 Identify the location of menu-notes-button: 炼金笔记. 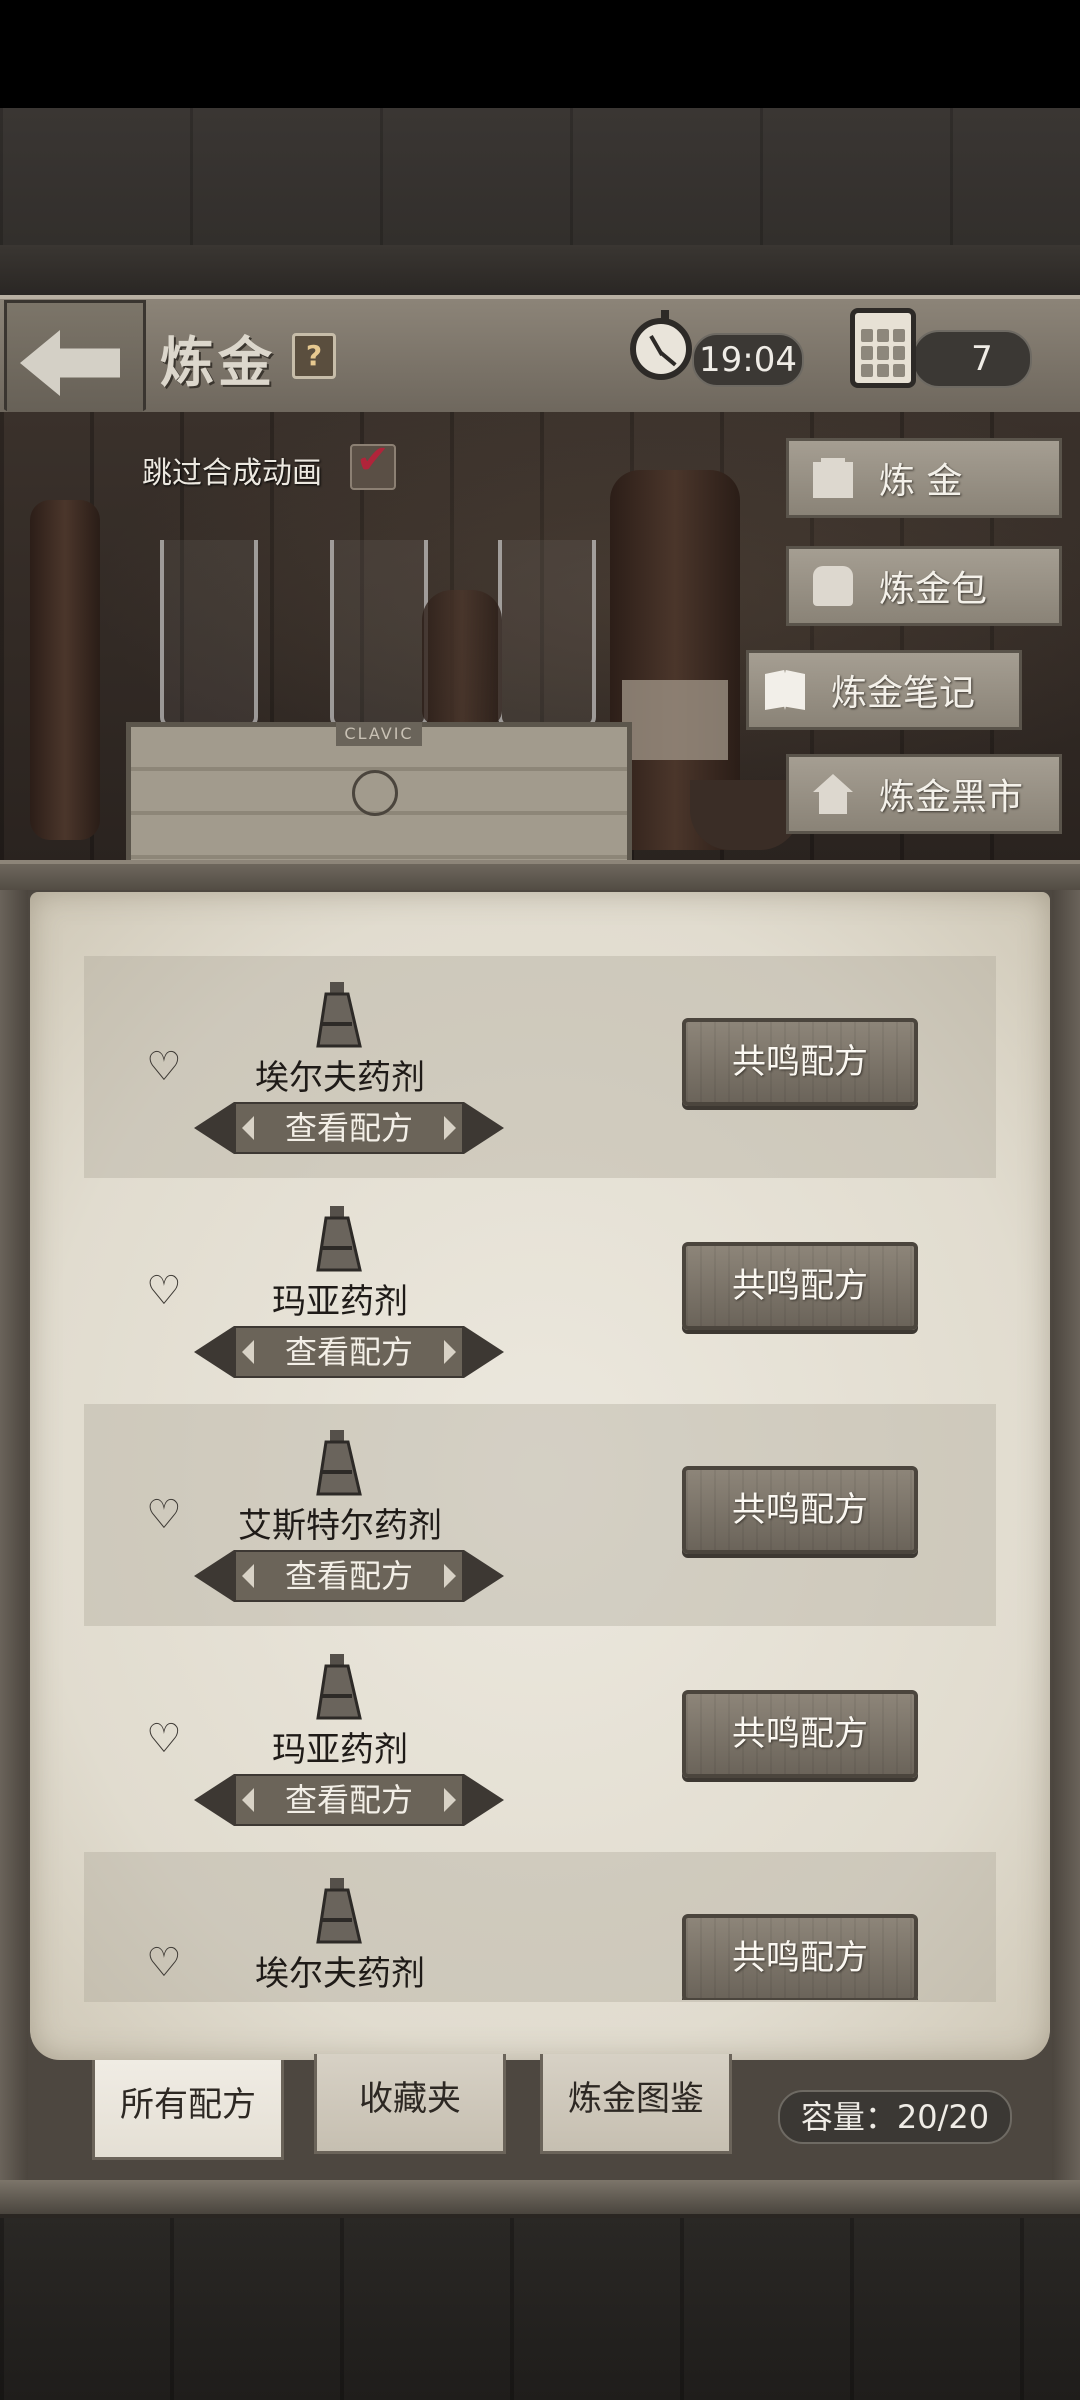
(884, 690).